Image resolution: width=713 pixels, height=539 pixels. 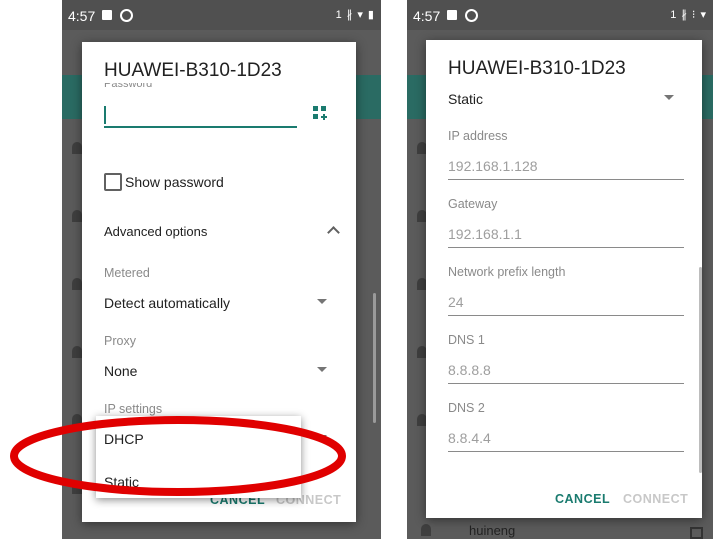 What do you see at coordinates (198, 457) in the screenshot?
I see `ip-settings-popup: DHCP Static` at bounding box center [198, 457].